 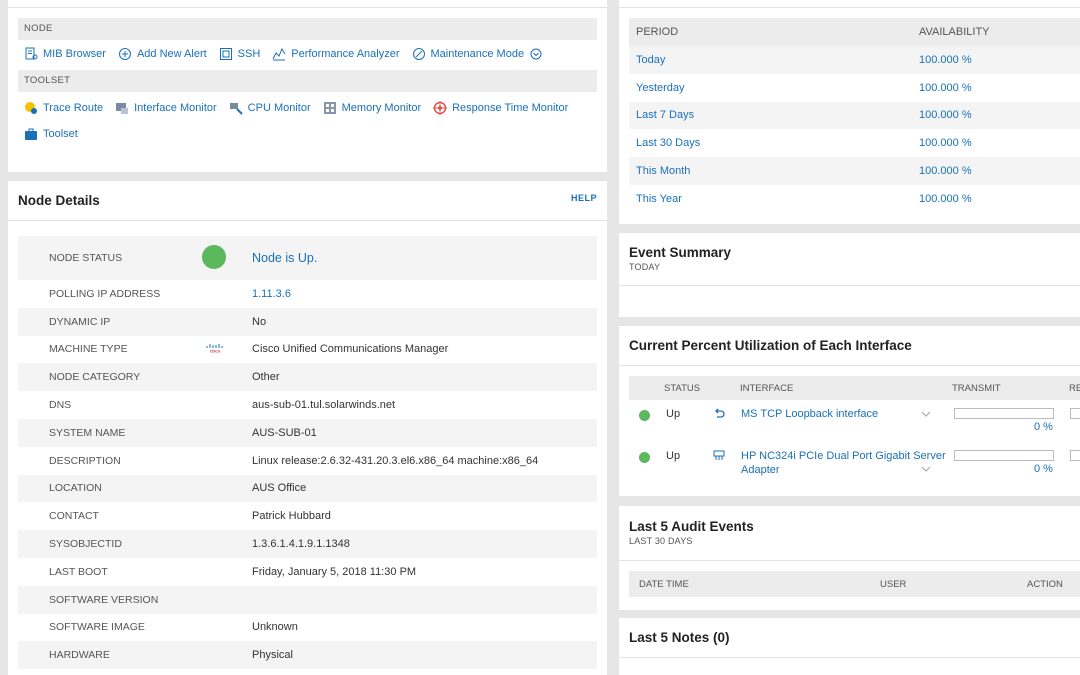 What do you see at coordinates (162, 54) in the screenshot?
I see `add-new-alert-link: Add New Alert` at bounding box center [162, 54].